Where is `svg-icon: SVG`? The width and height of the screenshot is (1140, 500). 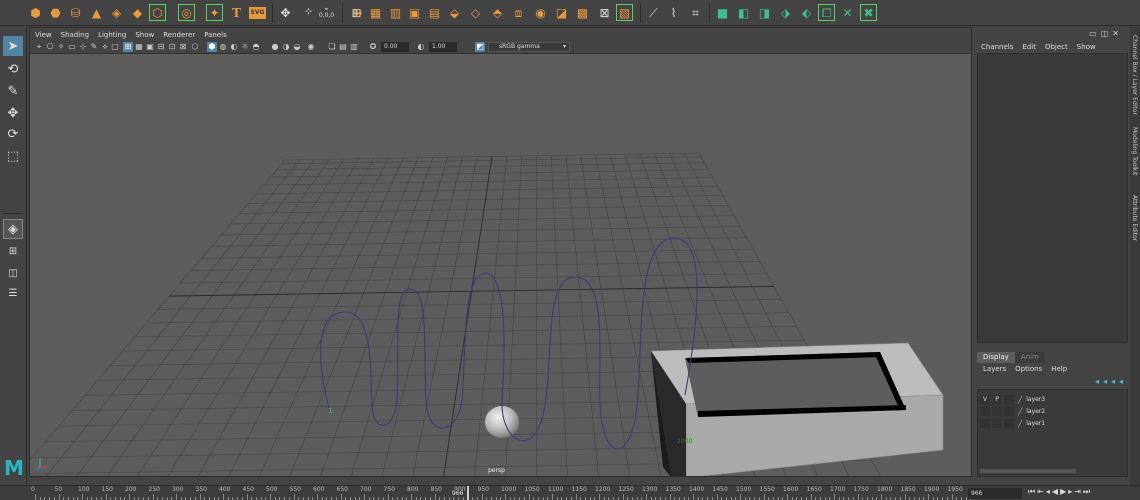 svg-icon: SVG is located at coordinates (257, 13).